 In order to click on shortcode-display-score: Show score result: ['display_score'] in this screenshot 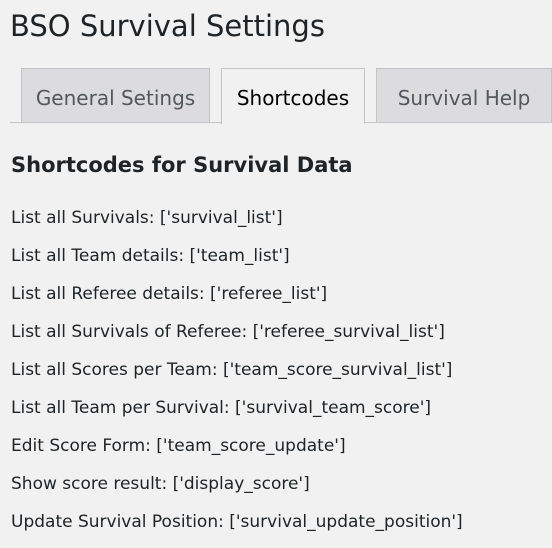, I will do `click(160, 484)`.